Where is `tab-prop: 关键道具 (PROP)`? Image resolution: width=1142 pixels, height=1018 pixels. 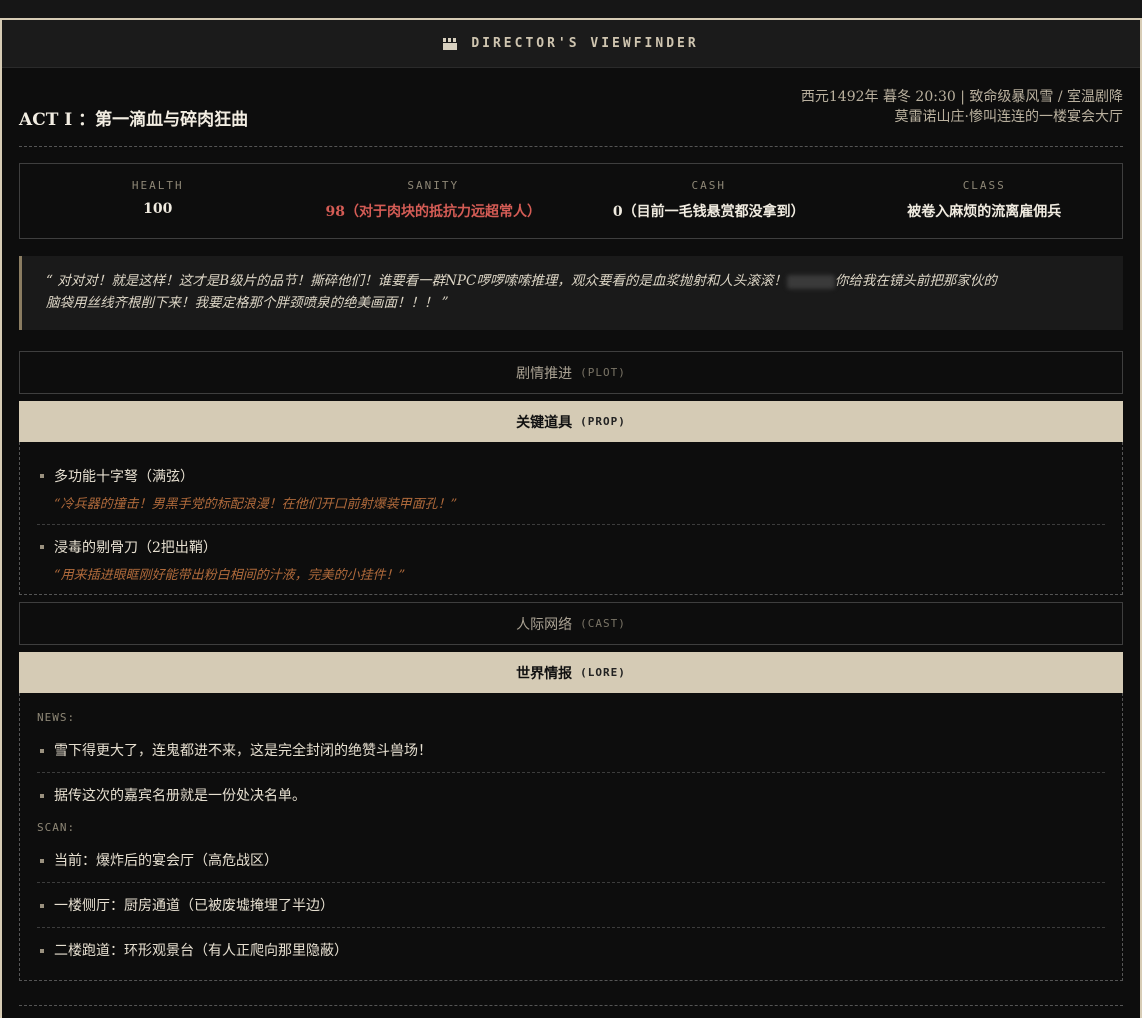
tab-prop: 关键道具 (PROP) is located at coordinates (571, 421).